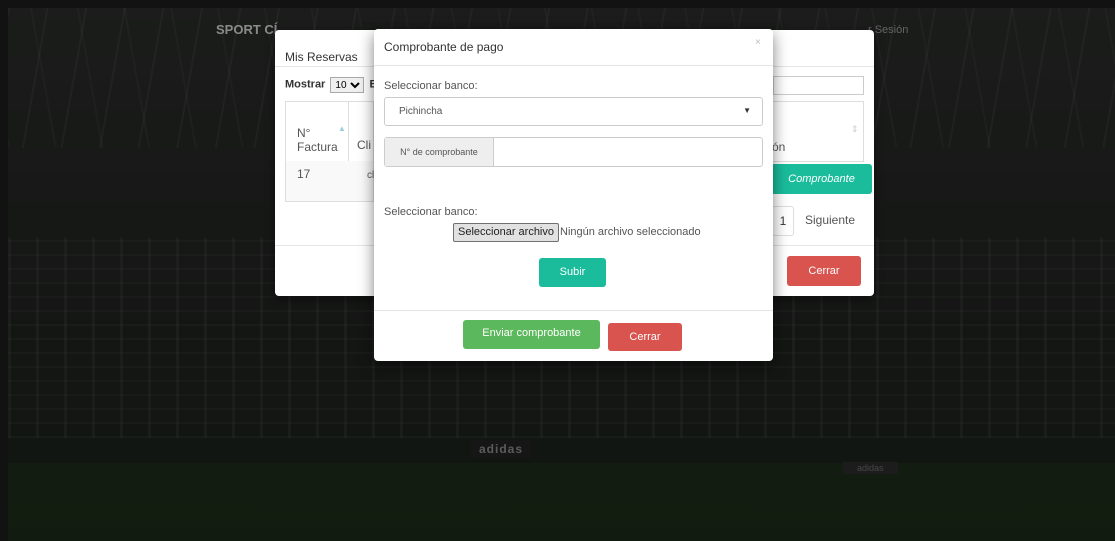  I want to click on entries-length-label: Mostrar, so click(305, 84).